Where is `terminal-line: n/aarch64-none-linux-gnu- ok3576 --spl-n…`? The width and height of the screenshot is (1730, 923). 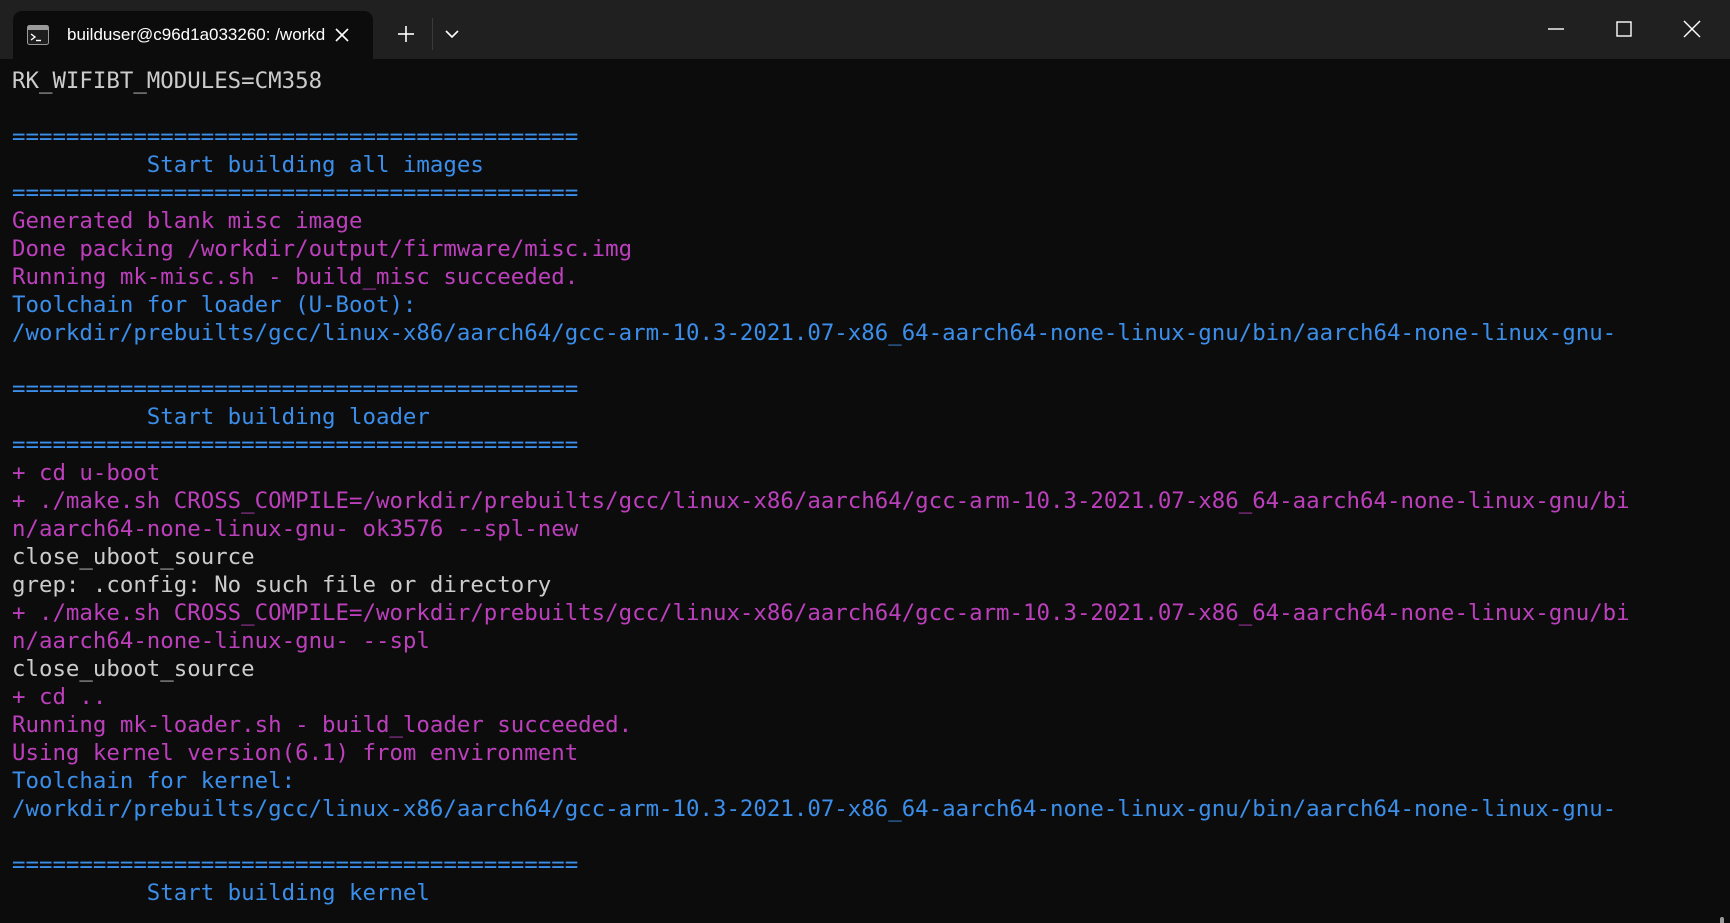
terminal-line: n/aarch64-none-linux-gnu- ok3576 --spl-n… is located at coordinates (295, 529).